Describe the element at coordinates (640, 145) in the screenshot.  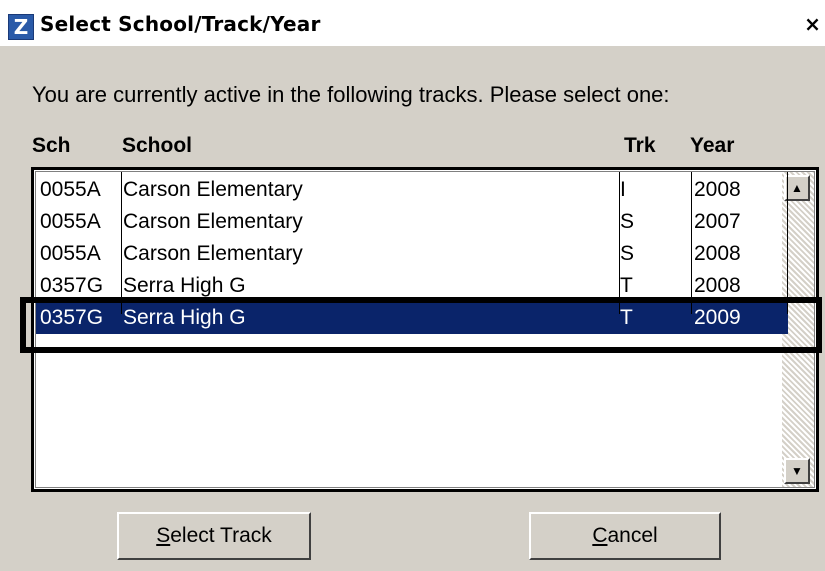
I see `column-header-trk: Trk` at that location.